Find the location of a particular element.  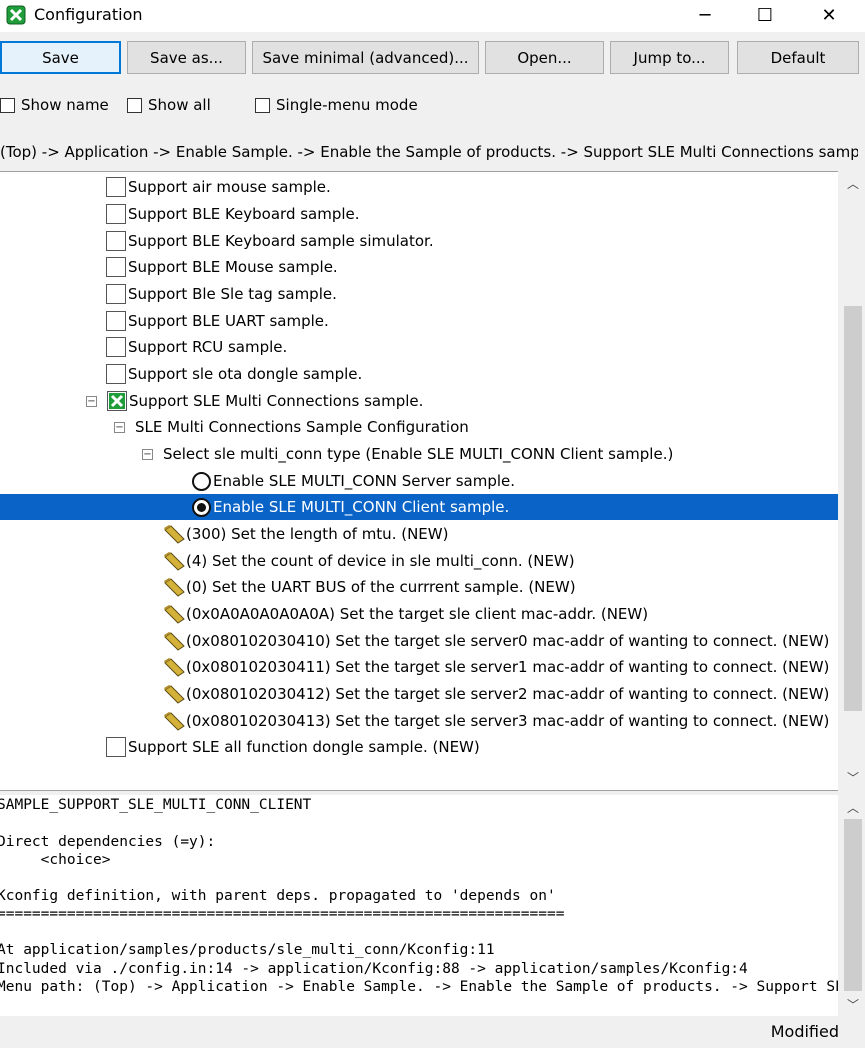

save-button: Save is located at coordinates (60, 57).